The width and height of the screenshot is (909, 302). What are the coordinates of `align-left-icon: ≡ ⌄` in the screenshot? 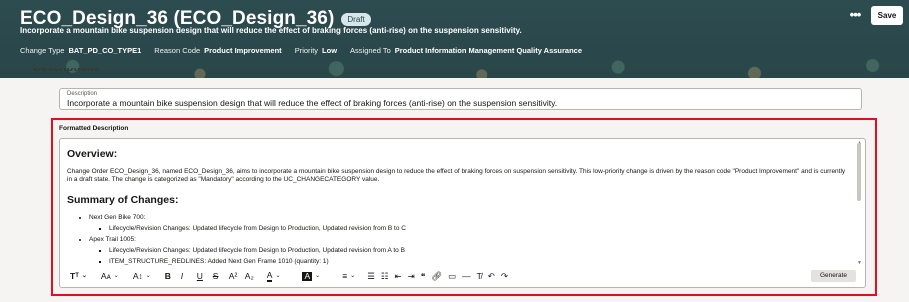 It's located at (348, 276).